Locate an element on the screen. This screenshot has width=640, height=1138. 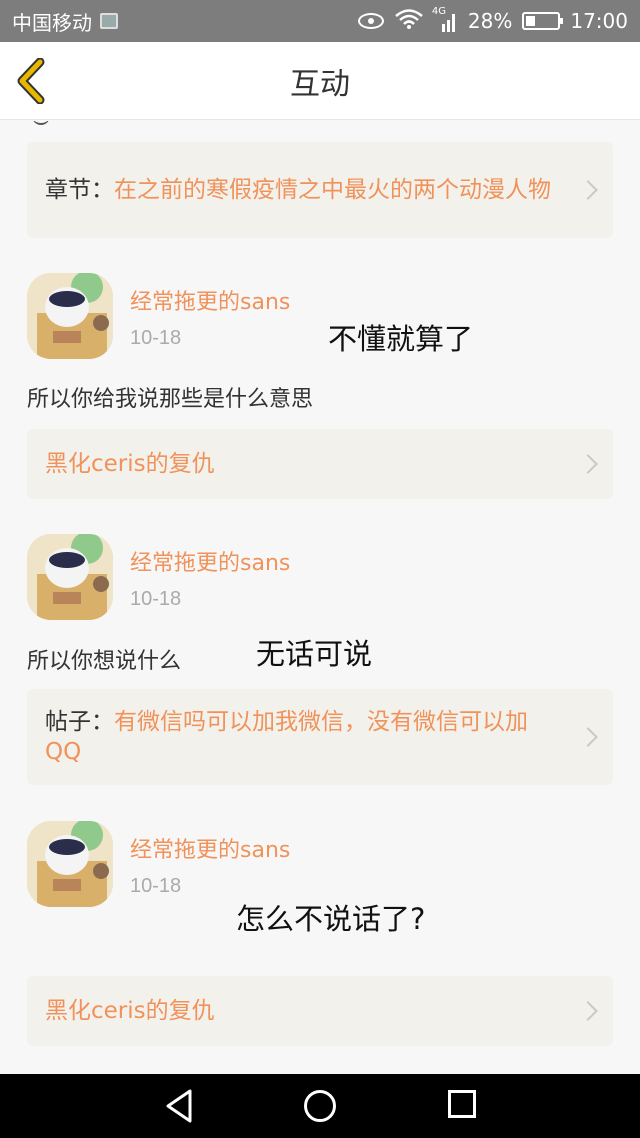
back-arrow-icon is located at coordinates (31, 81).